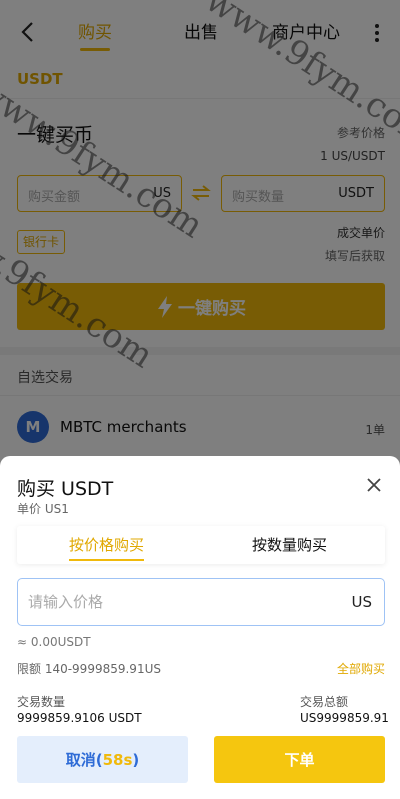 The image size is (400, 799). I want to click on price-field: US, so click(201, 602).